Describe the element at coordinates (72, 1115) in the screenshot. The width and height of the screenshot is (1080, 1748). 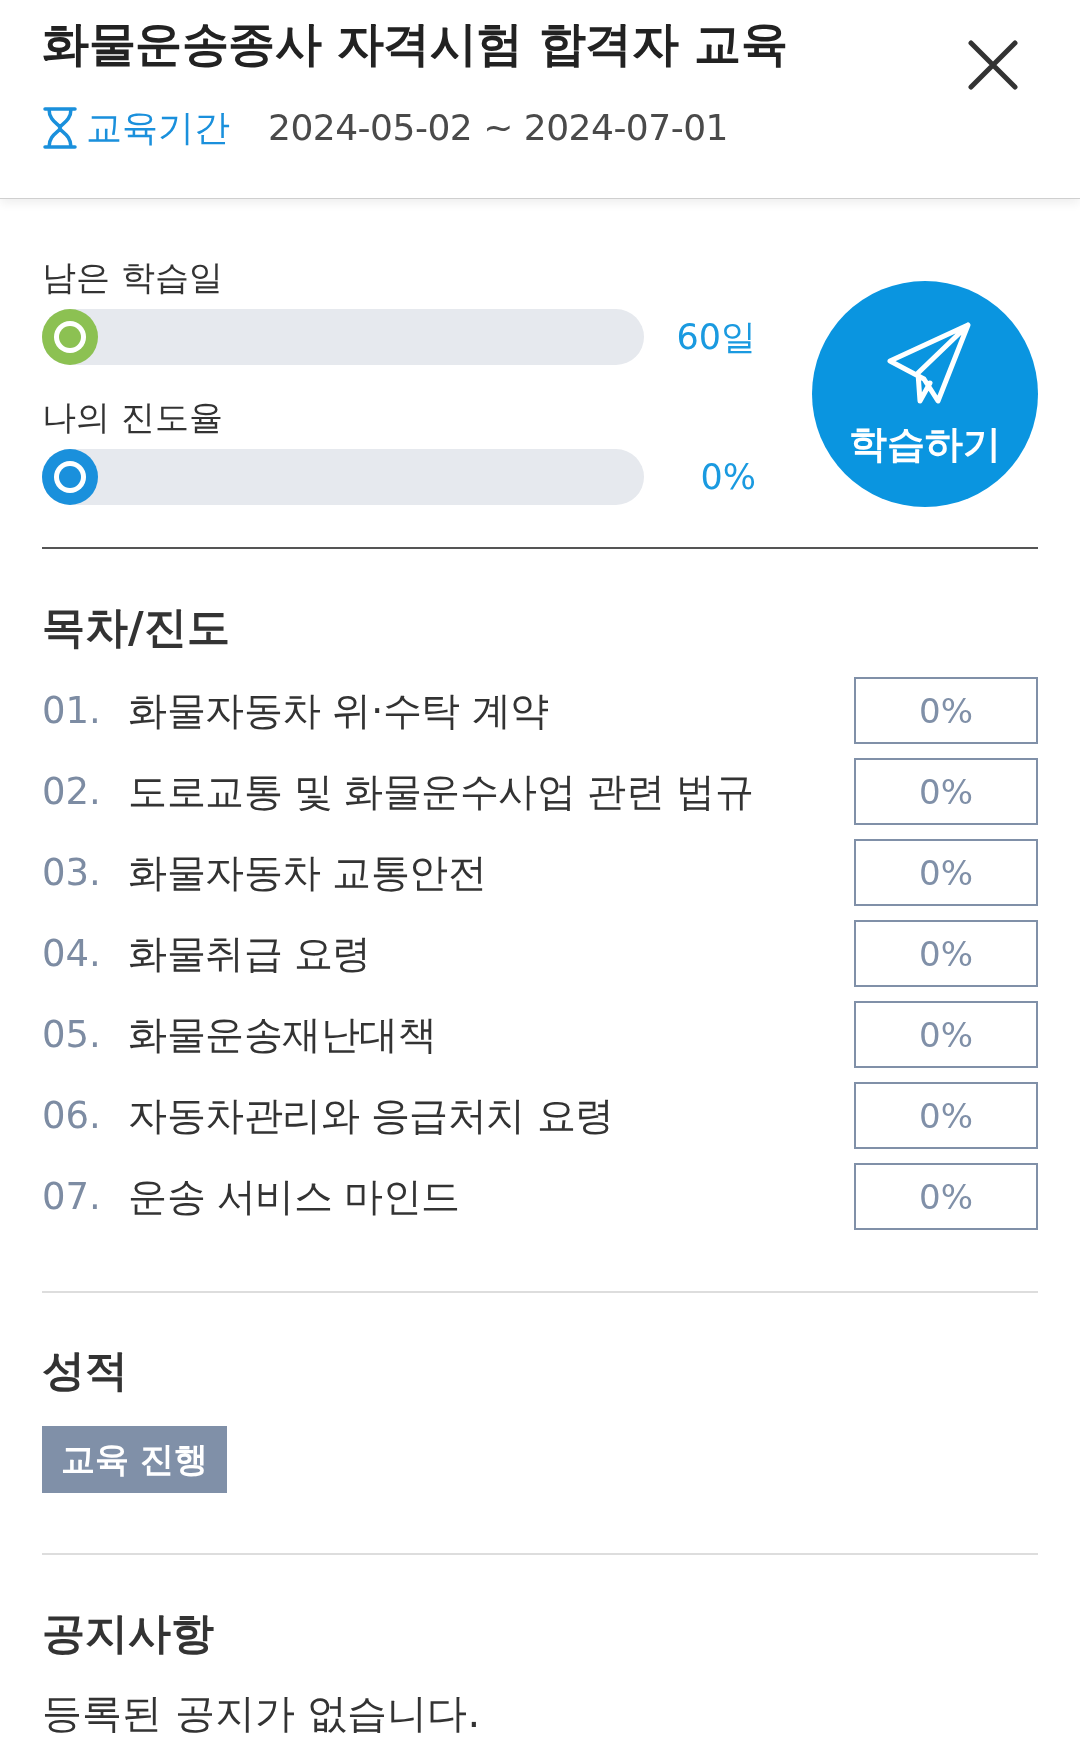
I see `chapter-number: 06.` at that location.